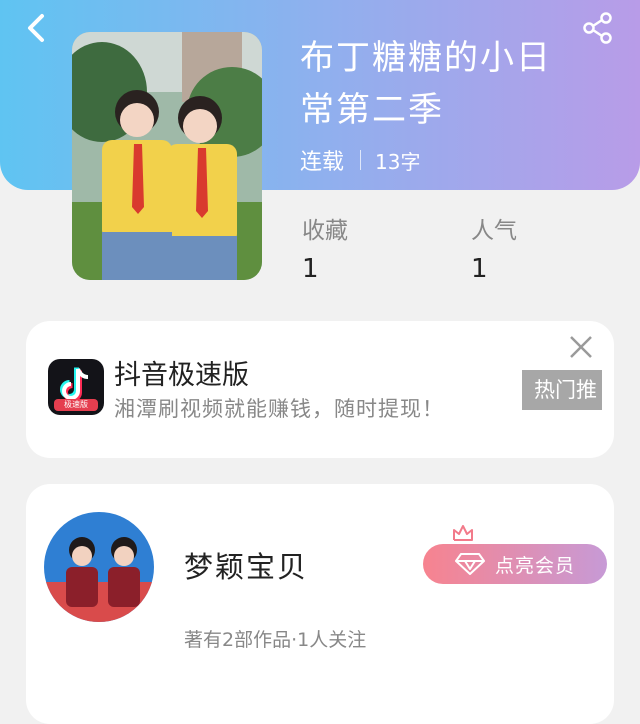 The image size is (640, 724). I want to click on ad-close-button, so click(581, 347).